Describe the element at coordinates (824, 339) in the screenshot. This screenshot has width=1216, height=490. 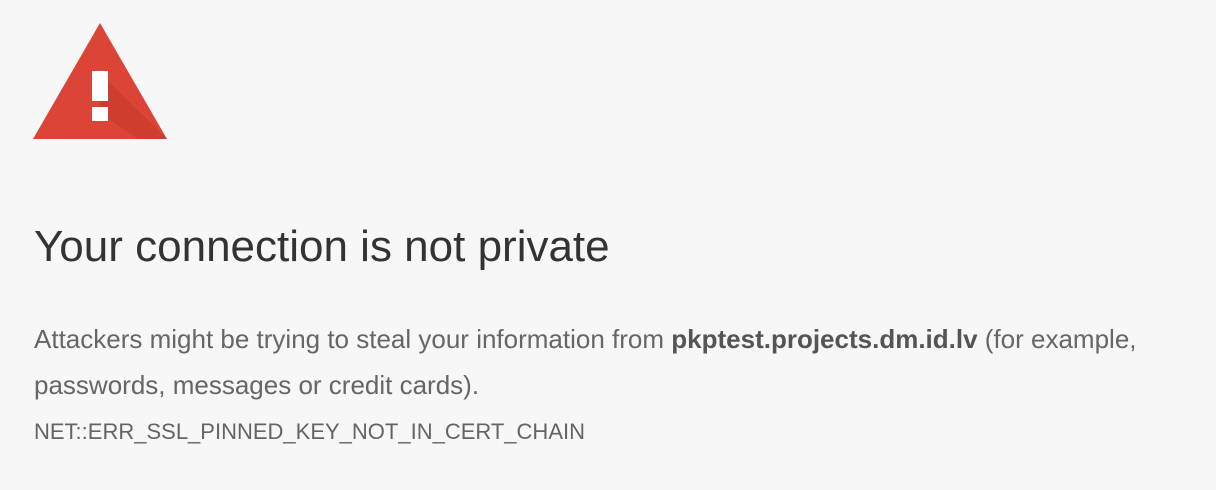
I see `host-name: pkptest.projects.dm.id.lv` at that location.